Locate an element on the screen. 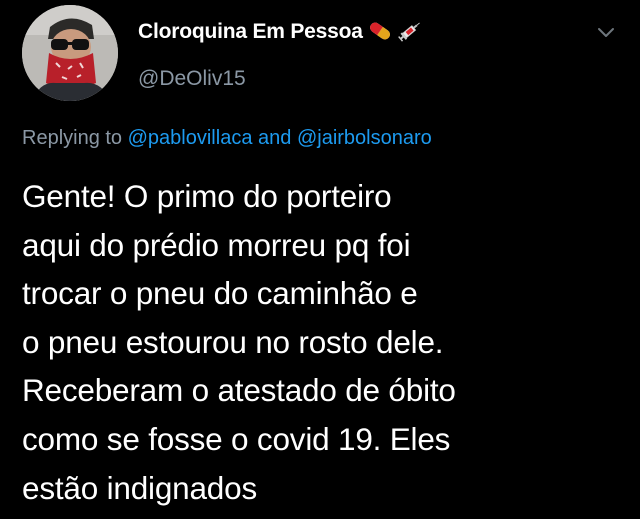  author-handle: @DeOliv15 is located at coordinates (192, 79).